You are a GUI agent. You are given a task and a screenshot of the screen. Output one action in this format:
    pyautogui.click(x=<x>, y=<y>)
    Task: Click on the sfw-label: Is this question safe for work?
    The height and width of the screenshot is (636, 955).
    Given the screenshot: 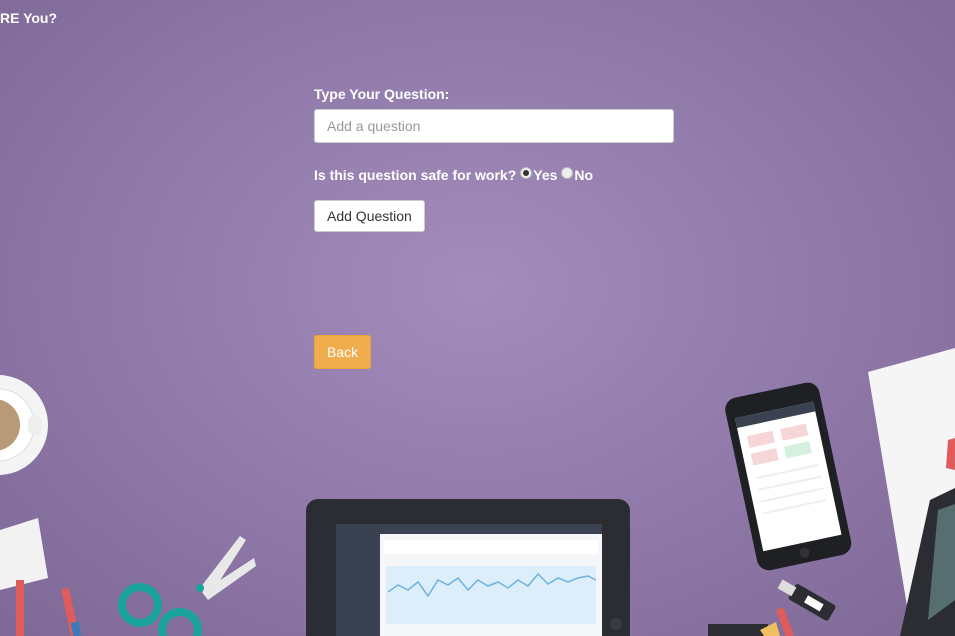 What is the action you would take?
    pyautogui.click(x=415, y=175)
    